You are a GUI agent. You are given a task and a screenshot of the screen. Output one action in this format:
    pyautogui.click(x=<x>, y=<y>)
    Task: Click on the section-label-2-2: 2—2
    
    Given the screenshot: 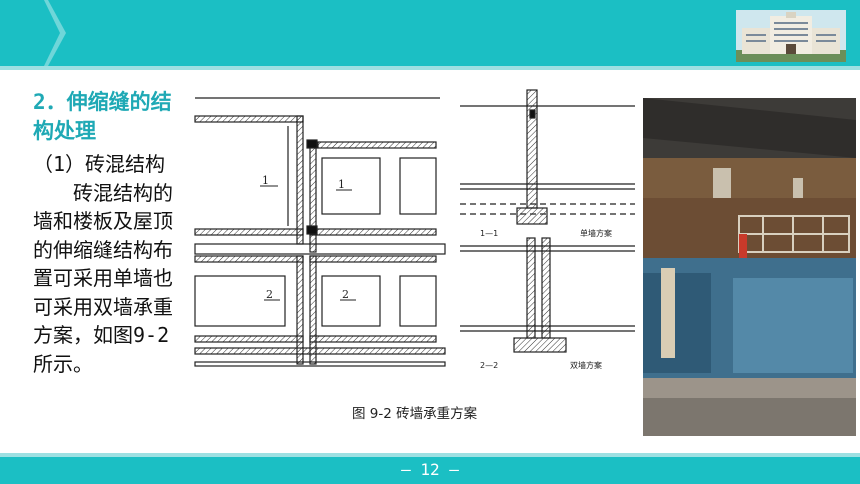 What is the action you would take?
    pyautogui.click(x=489, y=365)
    